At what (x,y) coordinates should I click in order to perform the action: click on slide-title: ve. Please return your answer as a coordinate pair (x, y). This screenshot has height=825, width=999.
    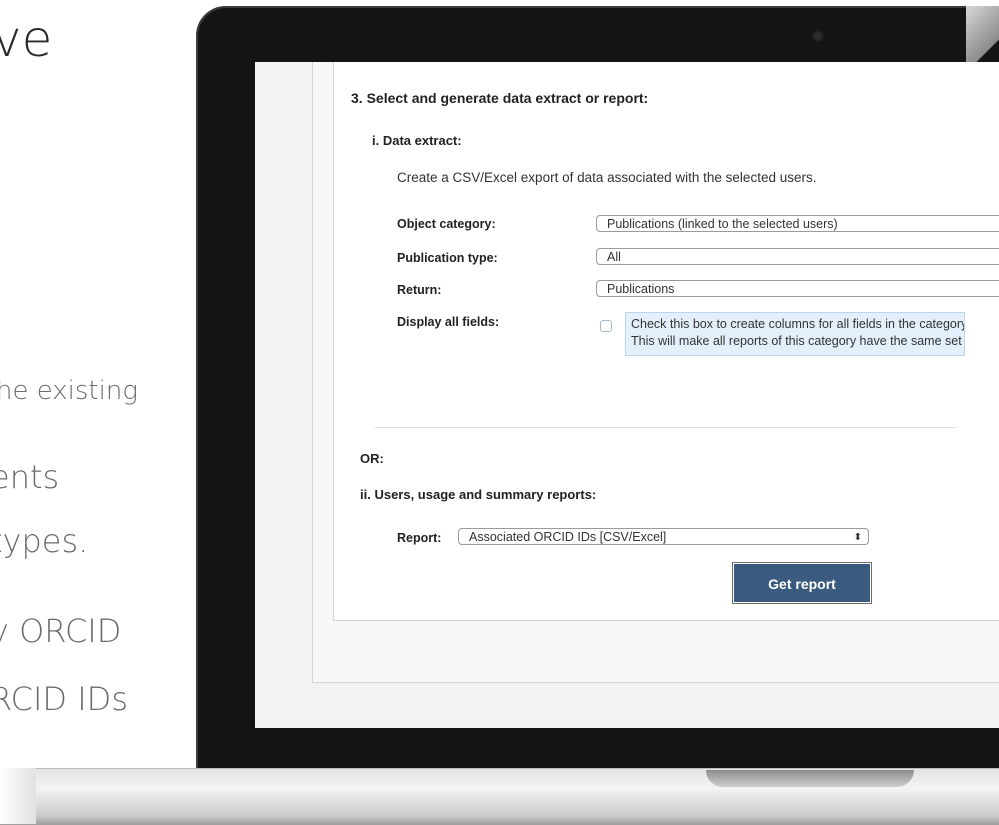
    Looking at the image, I should click on (26, 39).